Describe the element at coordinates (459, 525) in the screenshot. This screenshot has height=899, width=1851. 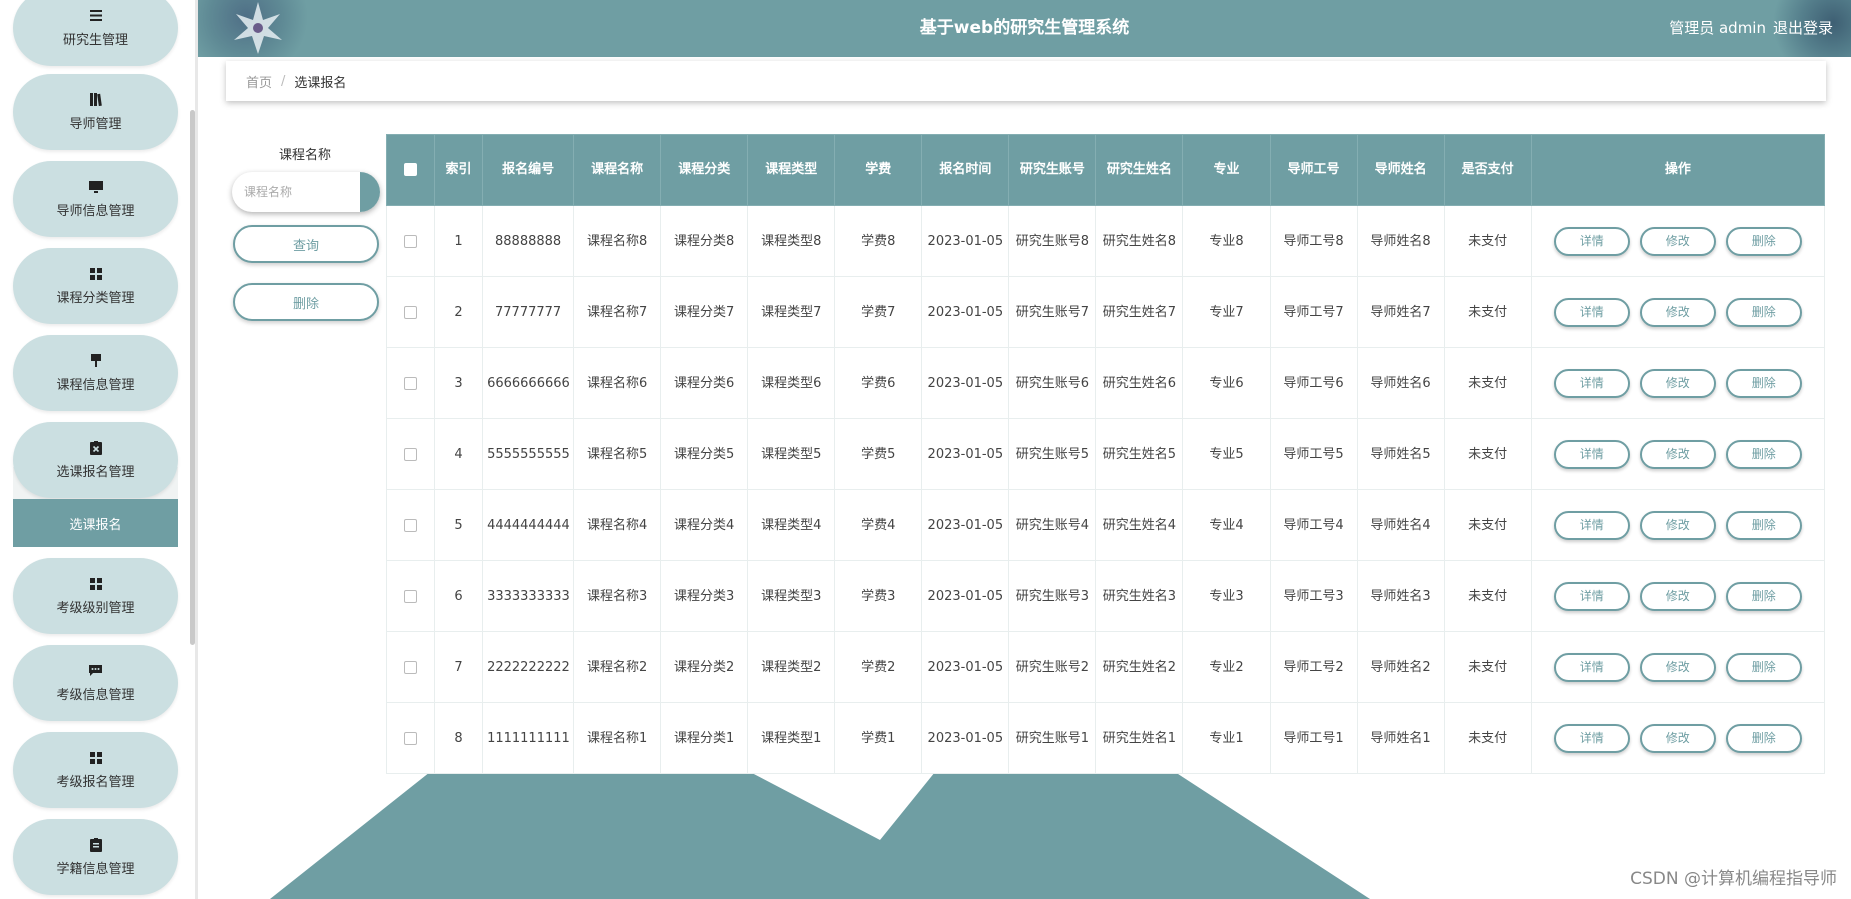
I see `table-cell-index: 5` at that location.